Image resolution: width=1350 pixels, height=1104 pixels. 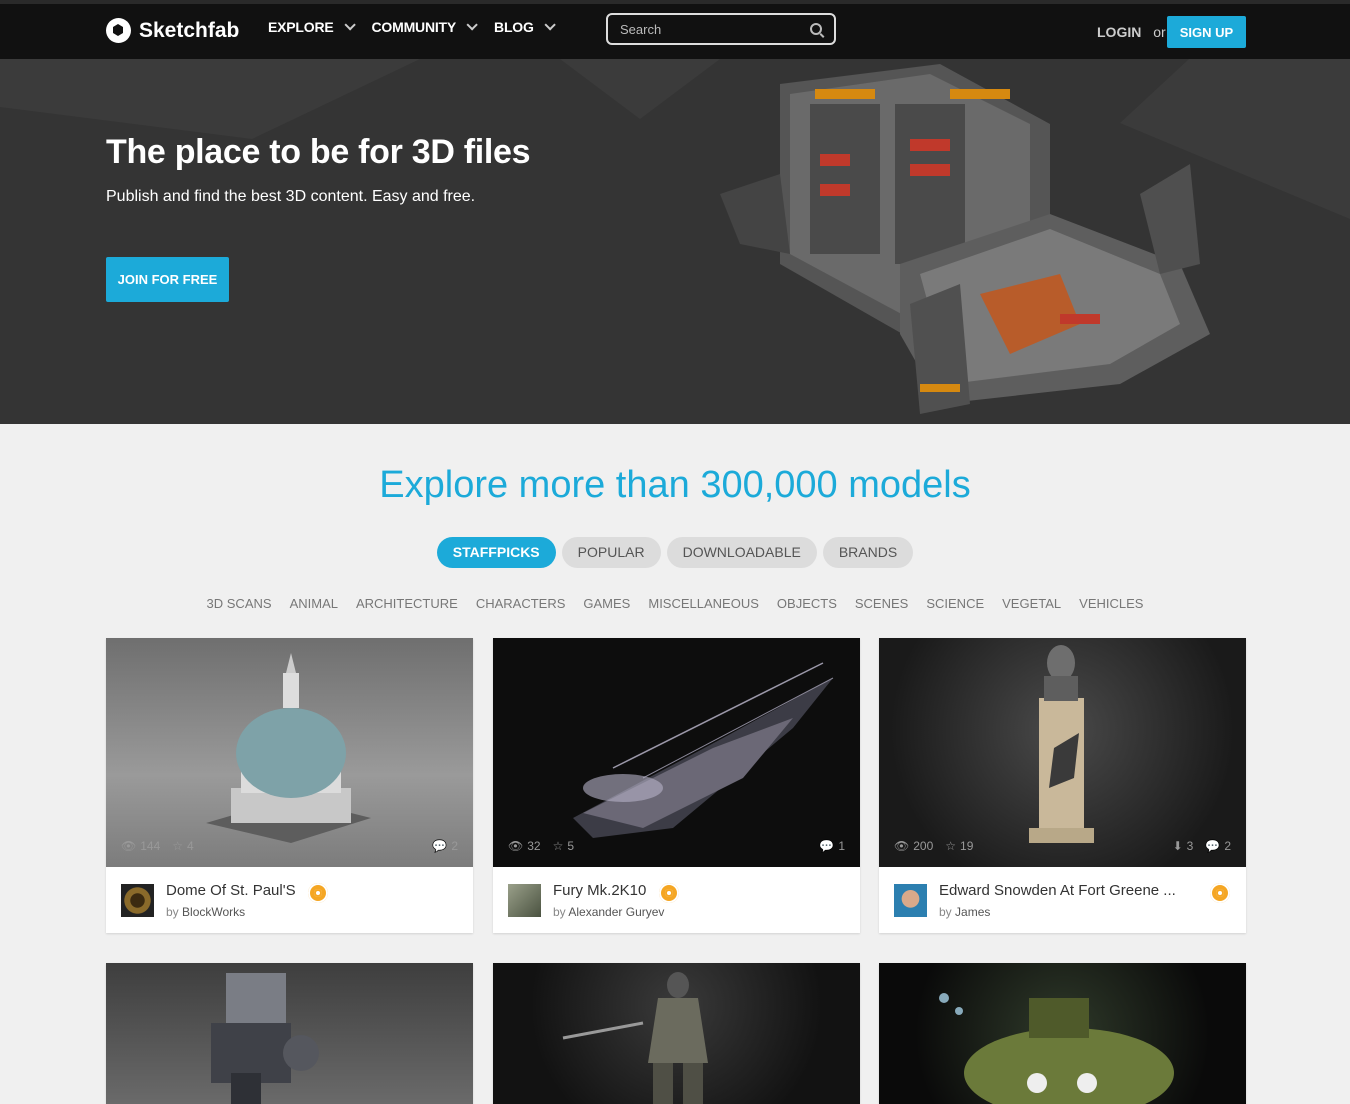 I want to click on nav-community-label: COMMUNITY, so click(x=414, y=27).